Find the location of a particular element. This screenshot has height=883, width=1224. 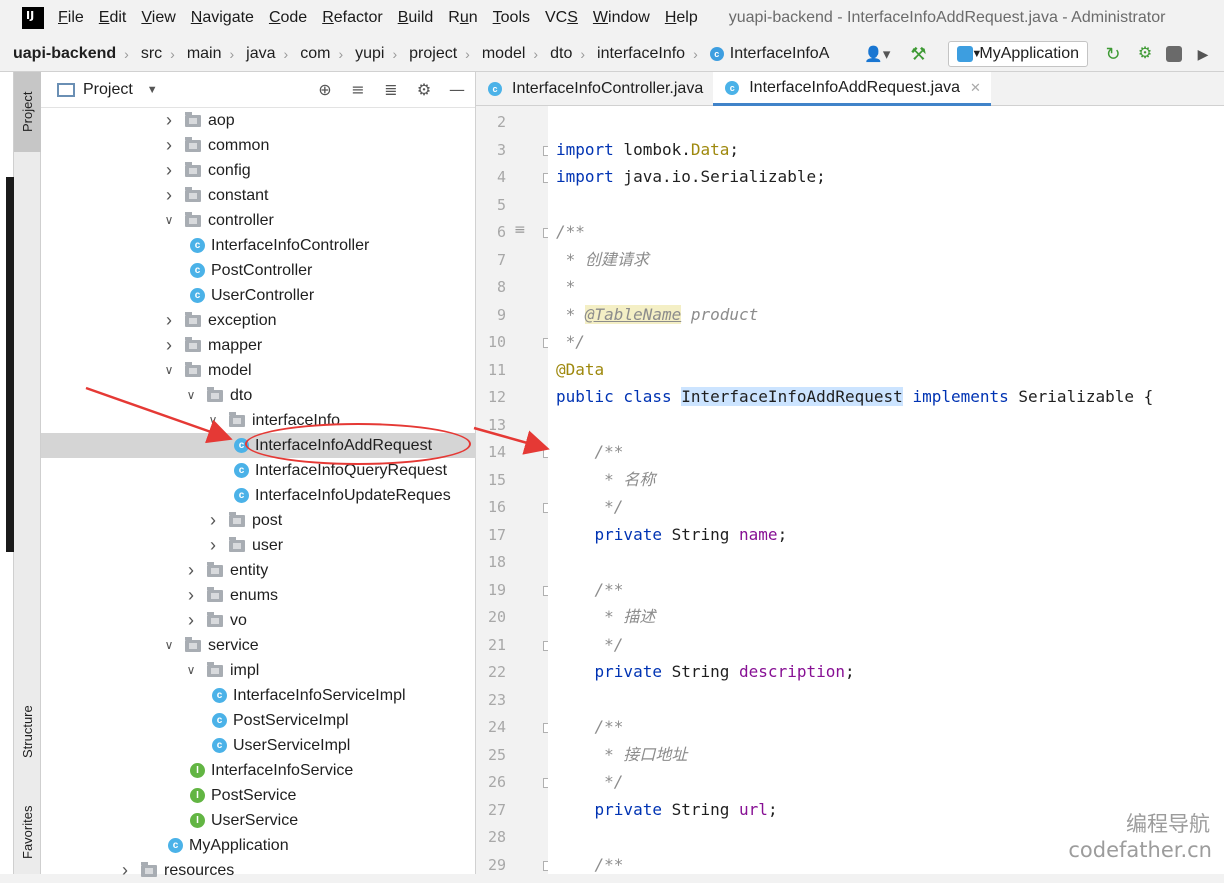

gear-icon: ⚙ is located at coordinates (424, 90).